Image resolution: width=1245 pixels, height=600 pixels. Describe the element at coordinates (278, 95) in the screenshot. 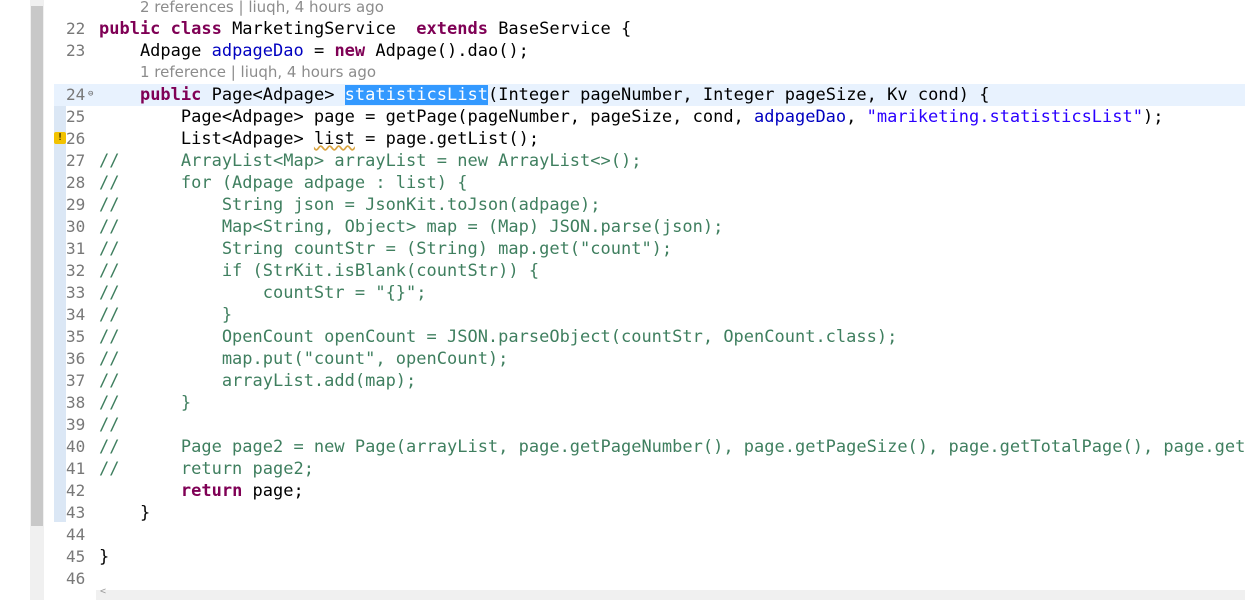

I see `code-token: Page<Adpage>` at that location.